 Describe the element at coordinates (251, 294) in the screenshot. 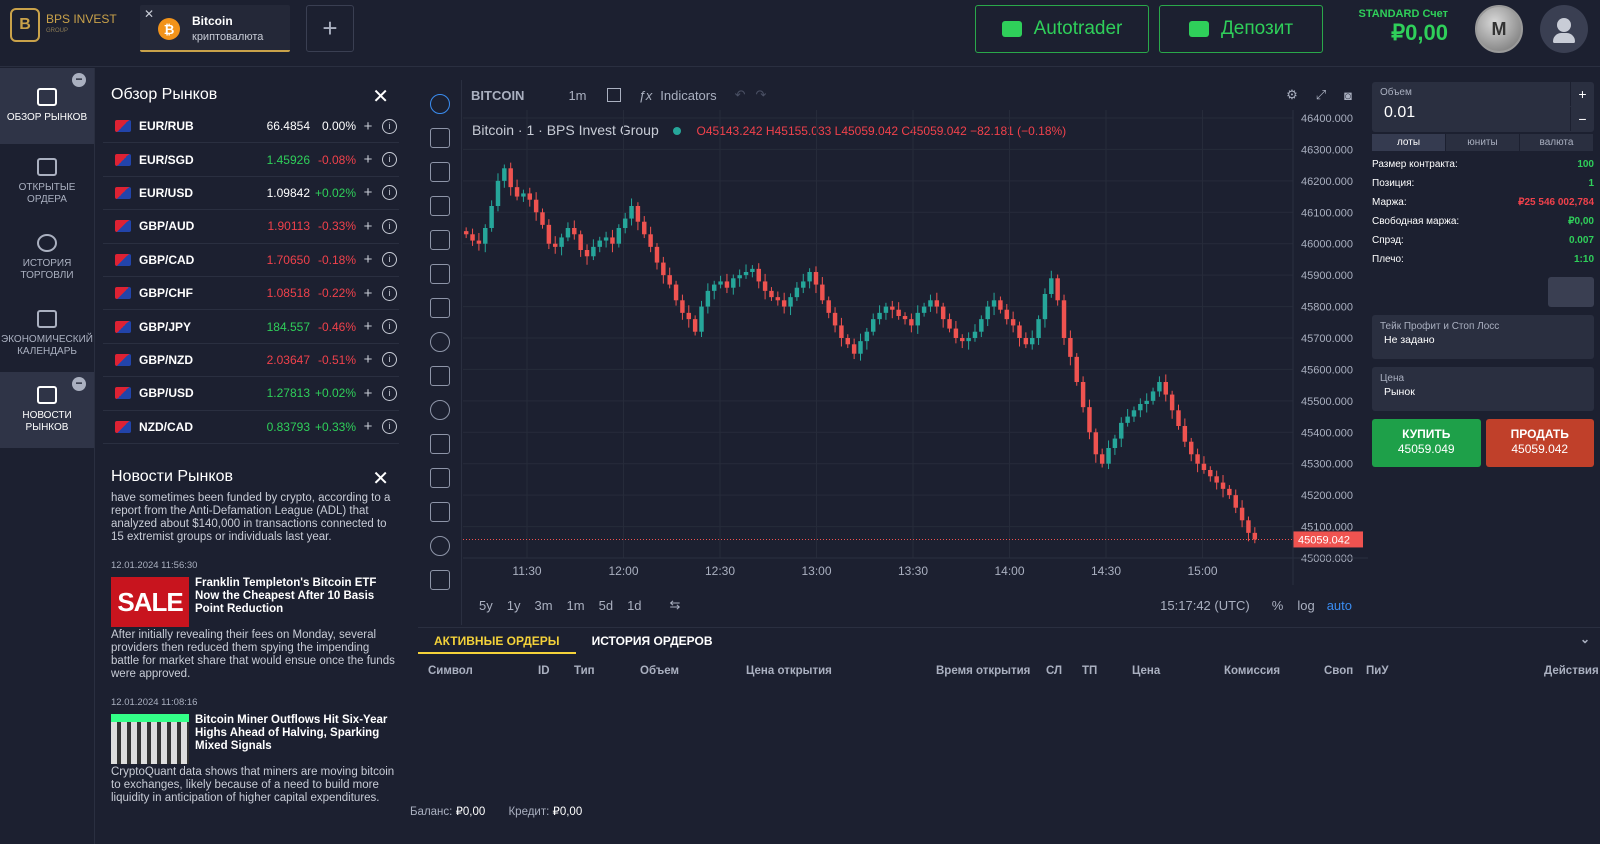

I see `market-row: GBP/CHF 1.08518 -0.22% + i` at that location.